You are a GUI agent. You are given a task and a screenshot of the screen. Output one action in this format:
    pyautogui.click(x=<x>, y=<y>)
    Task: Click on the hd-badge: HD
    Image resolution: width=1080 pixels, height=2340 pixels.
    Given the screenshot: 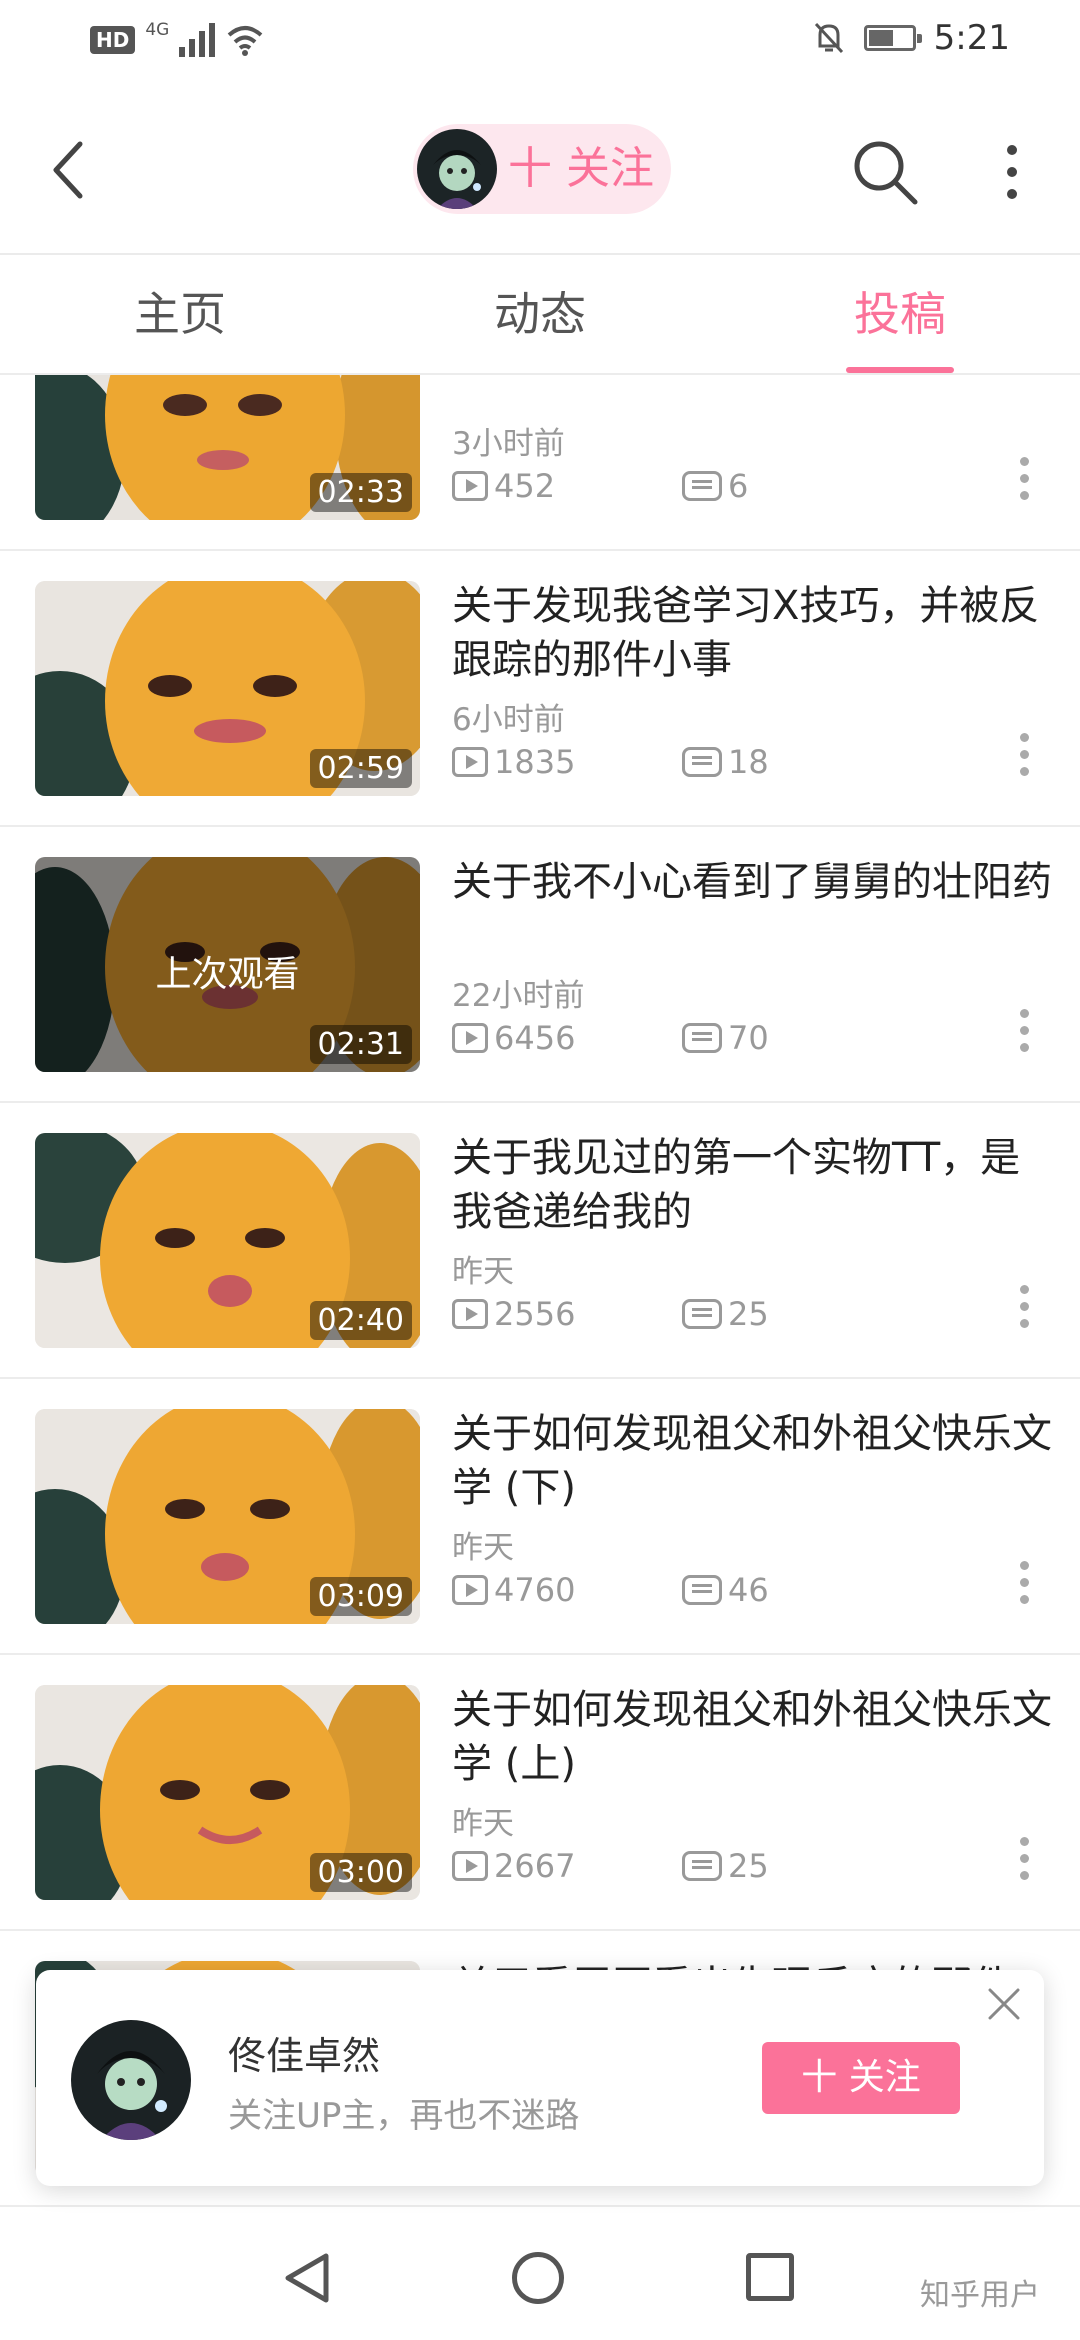 What is the action you would take?
    pyautogui.click(x=113, y=40)
    